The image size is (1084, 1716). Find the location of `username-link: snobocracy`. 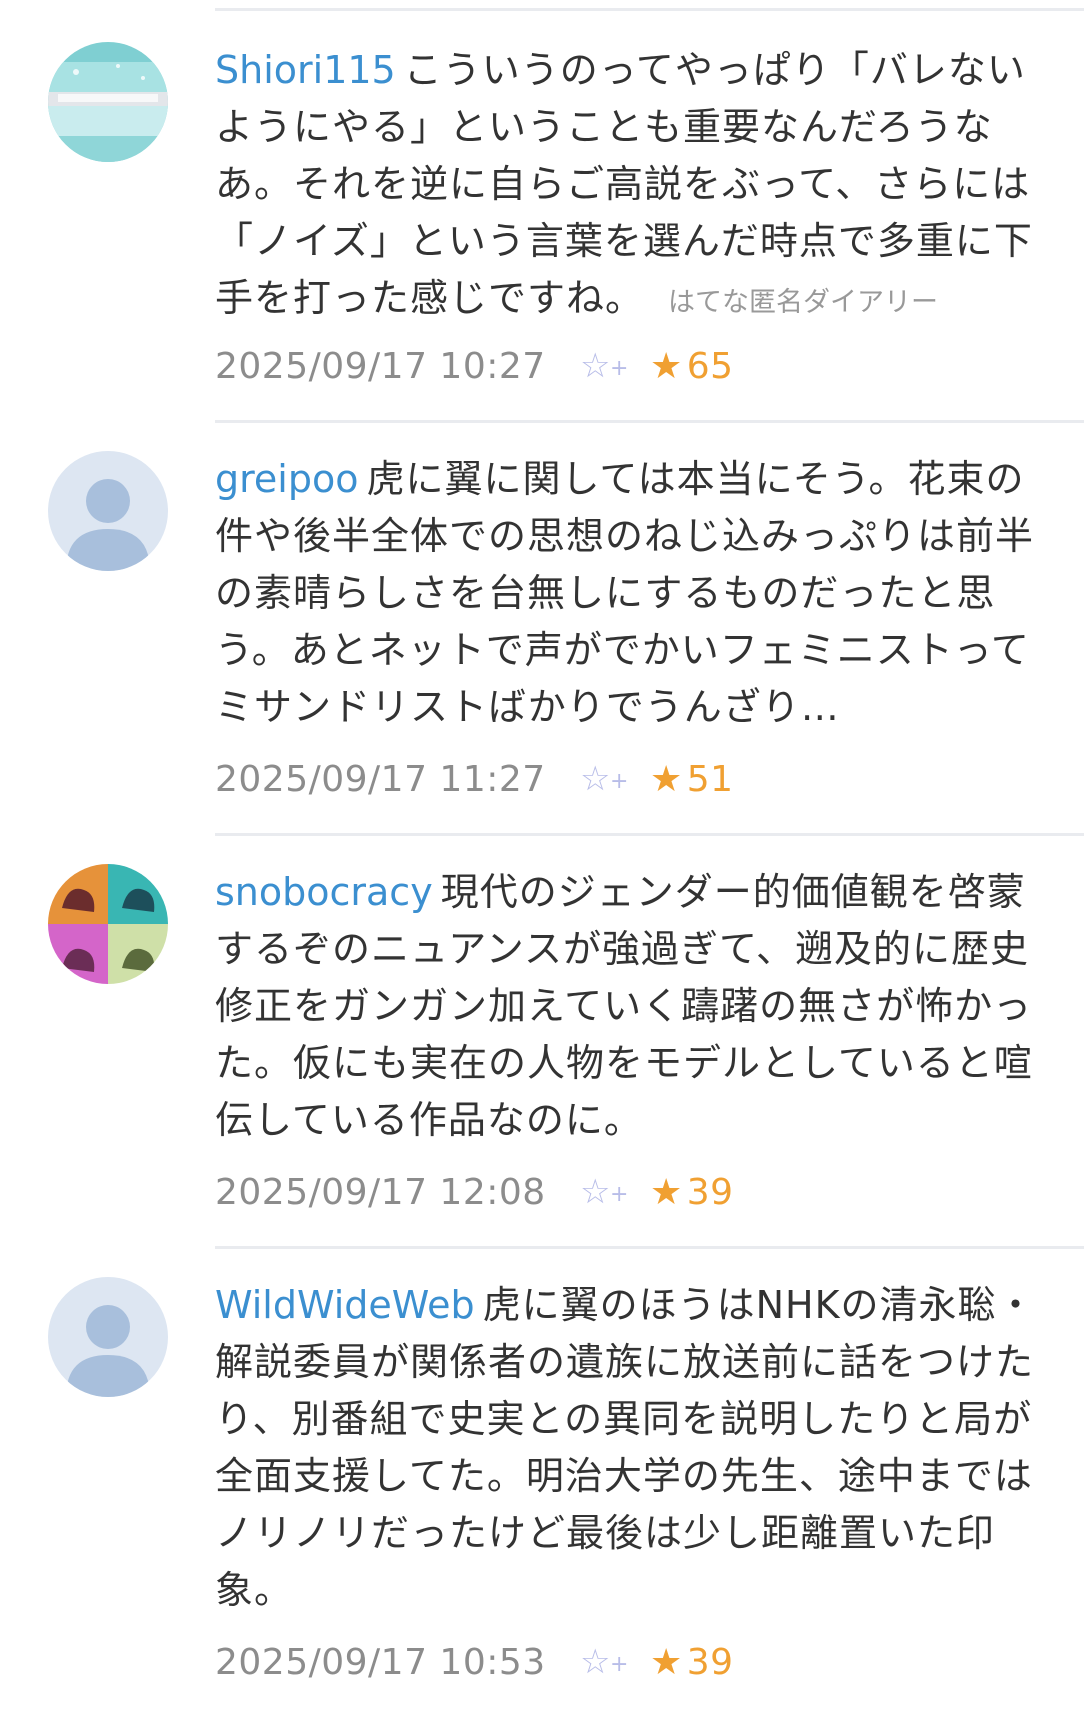

username-link: snobocracy is located at coordinates (324, 892).